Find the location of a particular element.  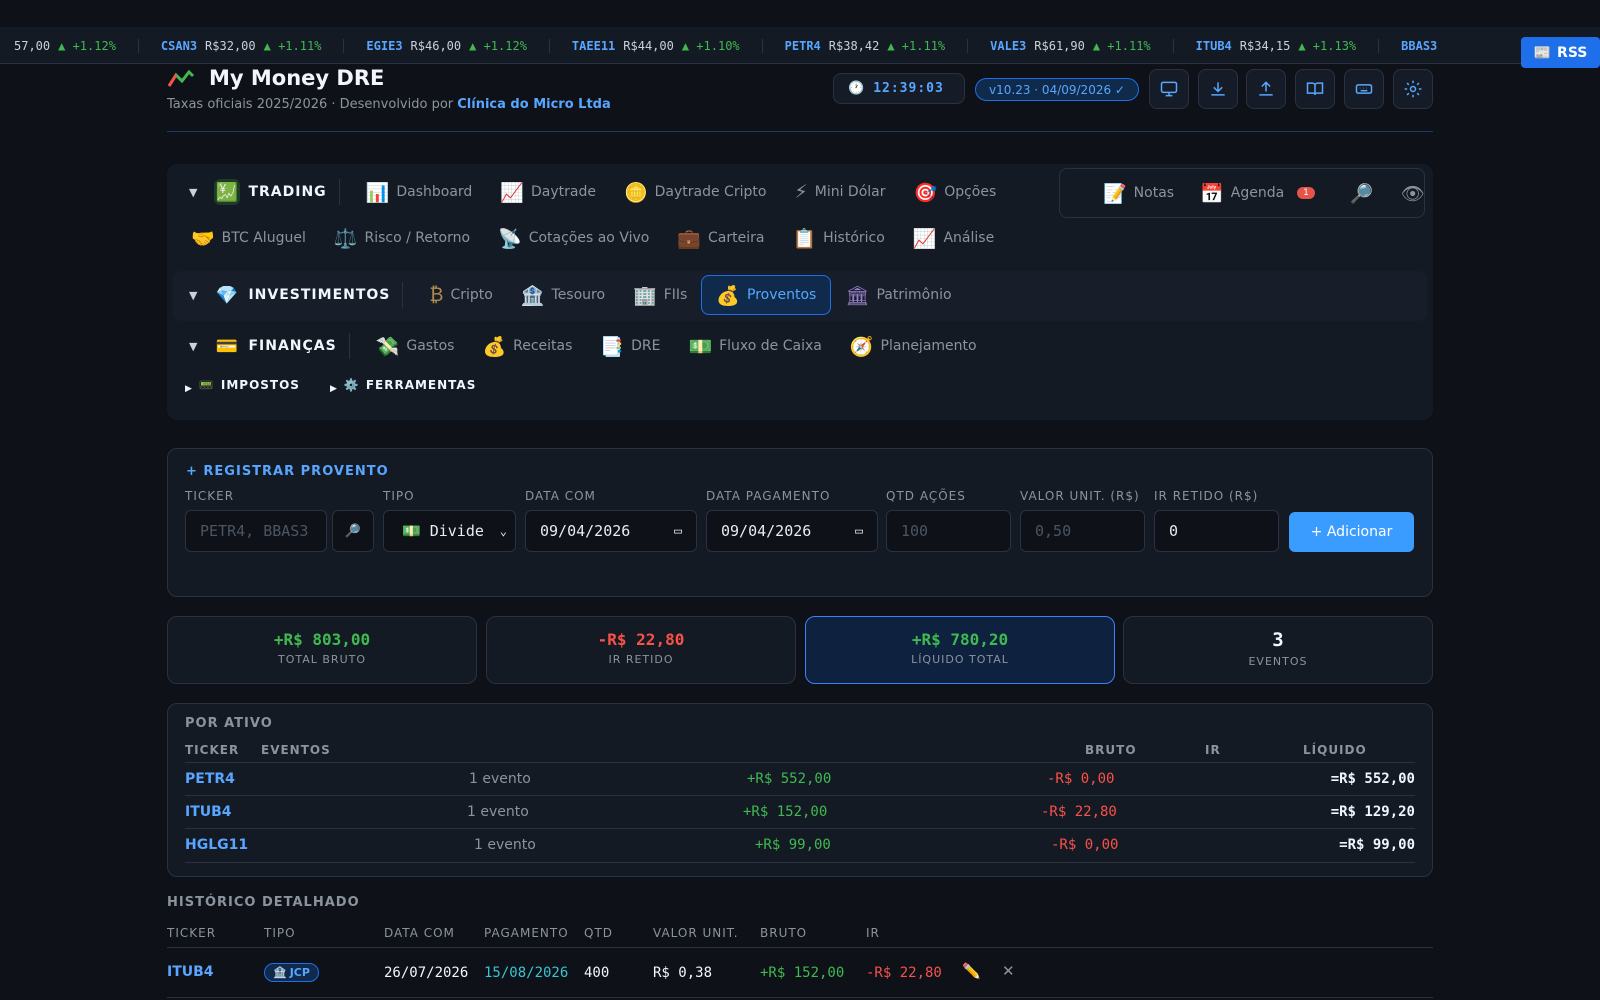

clock-icon: 🕐 is located at coordinates (857, 88).